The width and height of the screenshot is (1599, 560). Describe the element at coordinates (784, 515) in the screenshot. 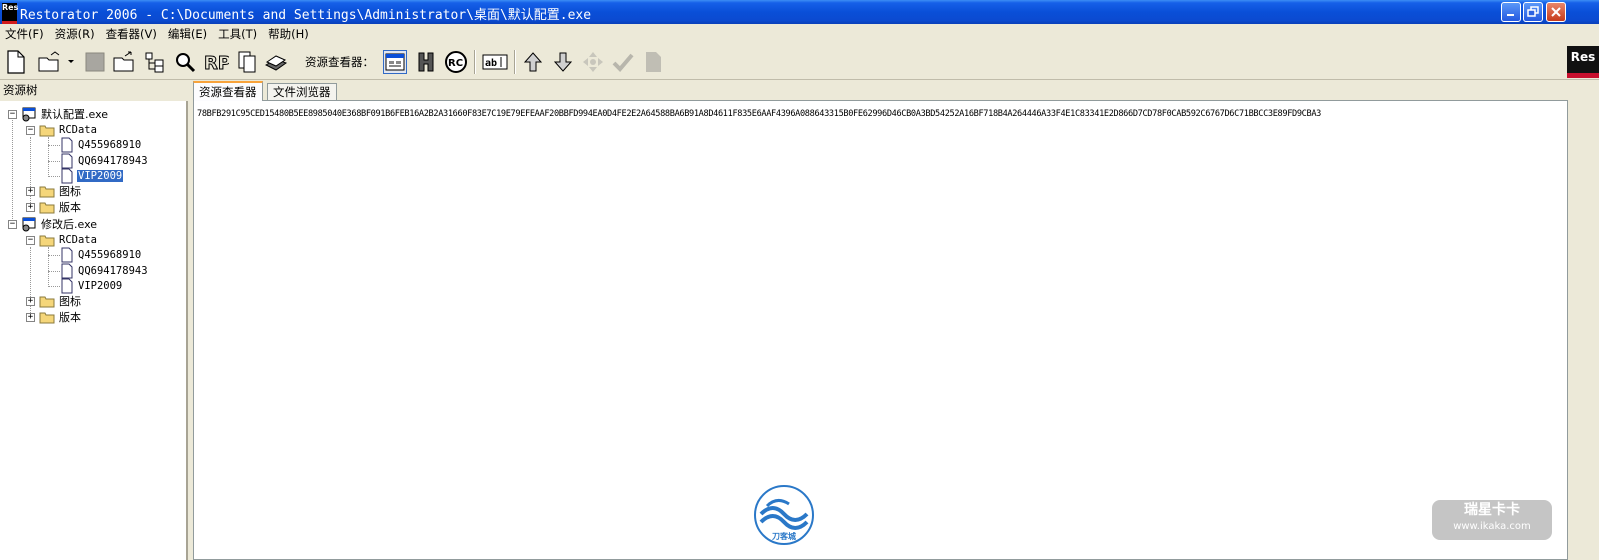

I see `watermark-logo: 刀客城` at that location.